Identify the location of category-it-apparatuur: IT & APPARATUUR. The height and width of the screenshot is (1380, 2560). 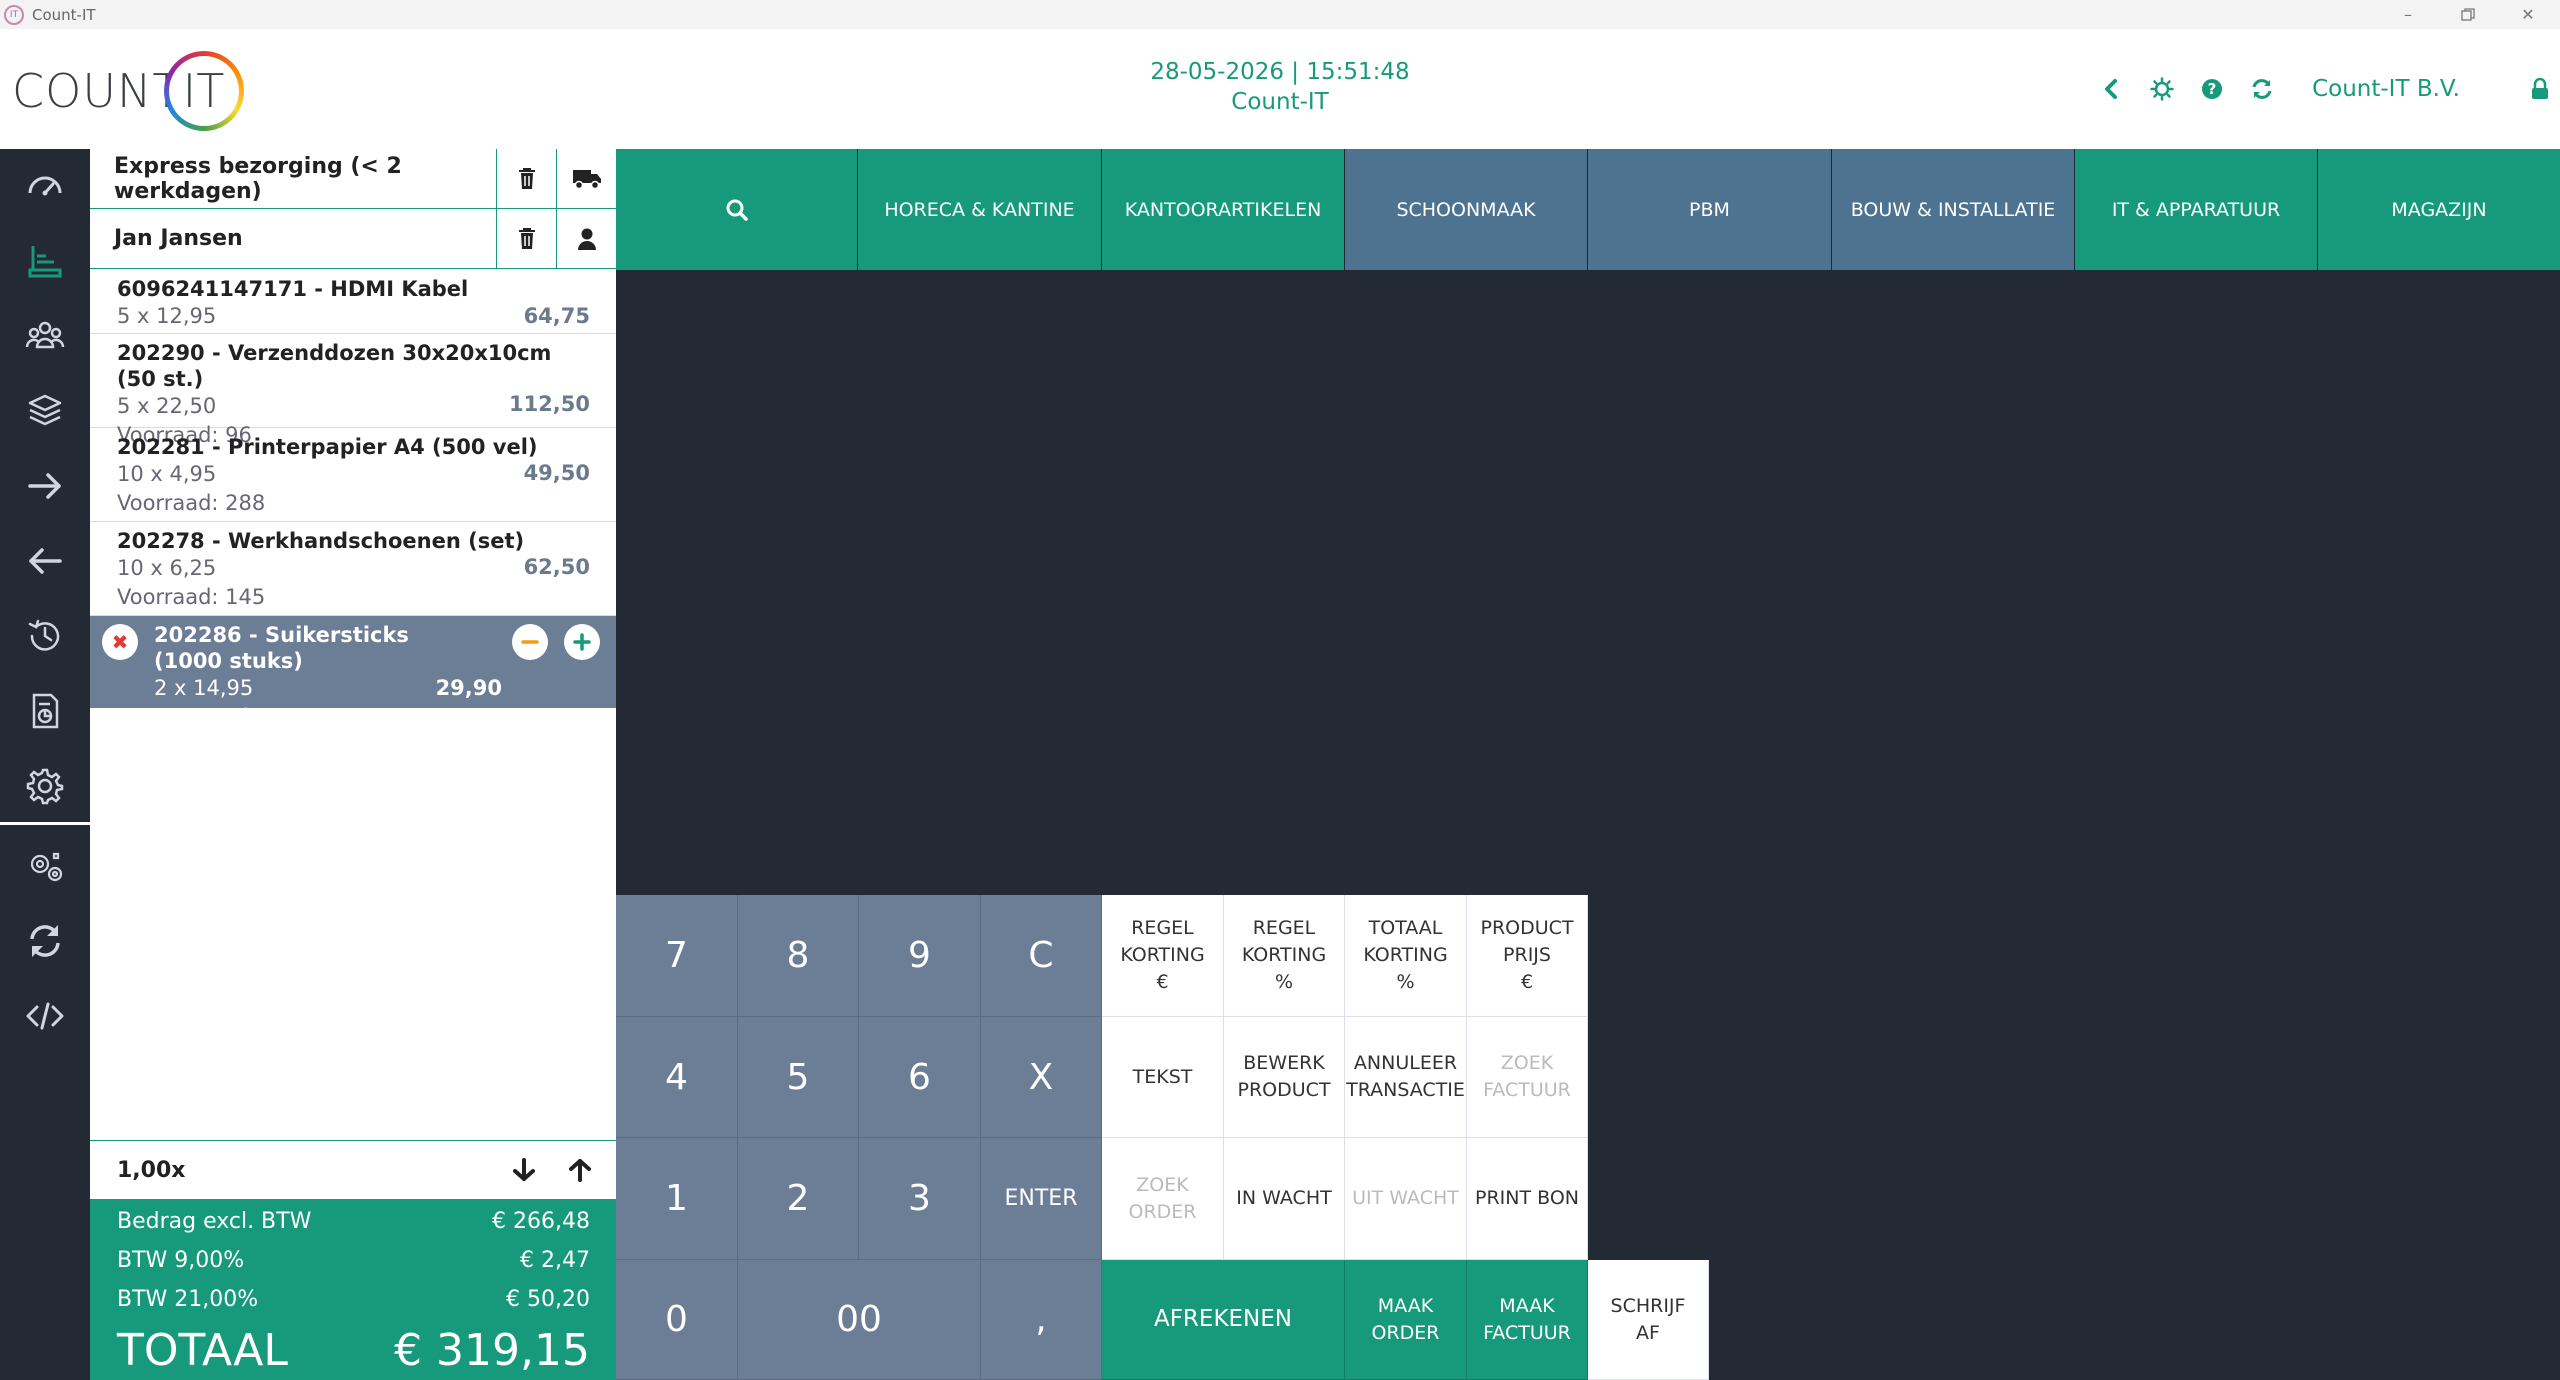
(2196, 209).